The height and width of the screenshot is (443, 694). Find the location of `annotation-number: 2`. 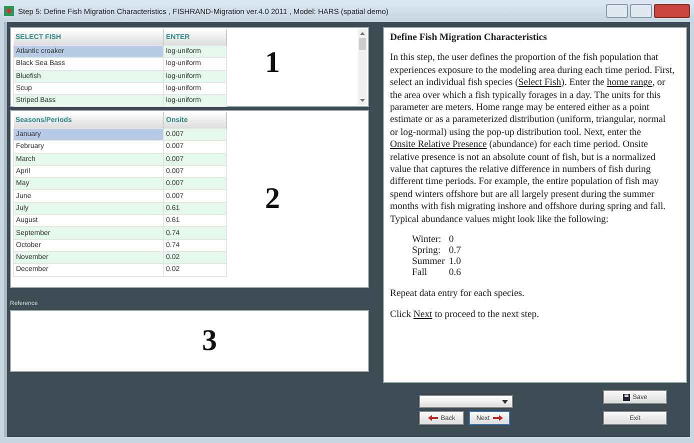

annotation-number: 2 is located at coordinates (272, 199).